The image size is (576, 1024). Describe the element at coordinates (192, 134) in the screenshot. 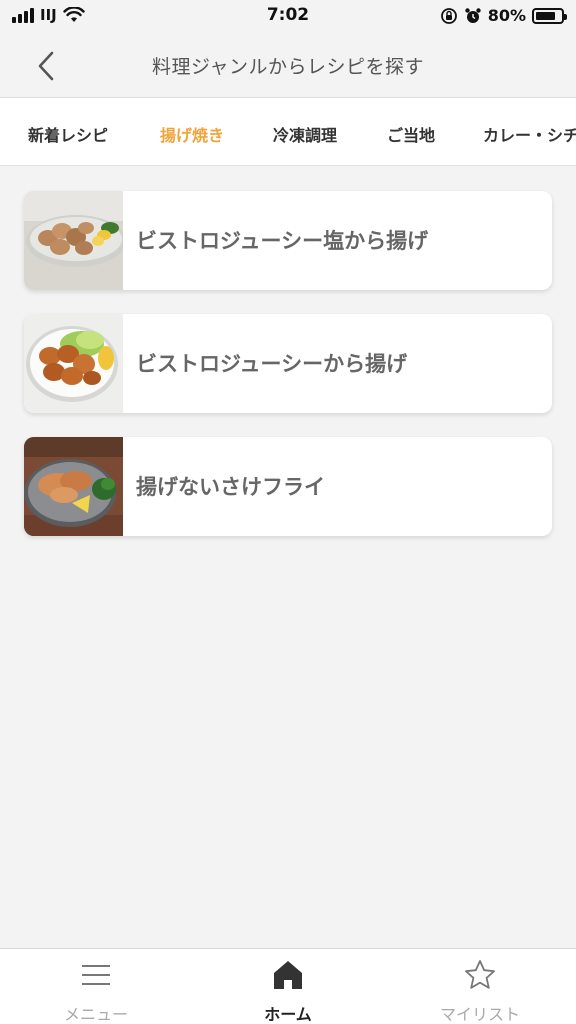

I see `tab-pan-fry: 揚げ焼き` at that location.